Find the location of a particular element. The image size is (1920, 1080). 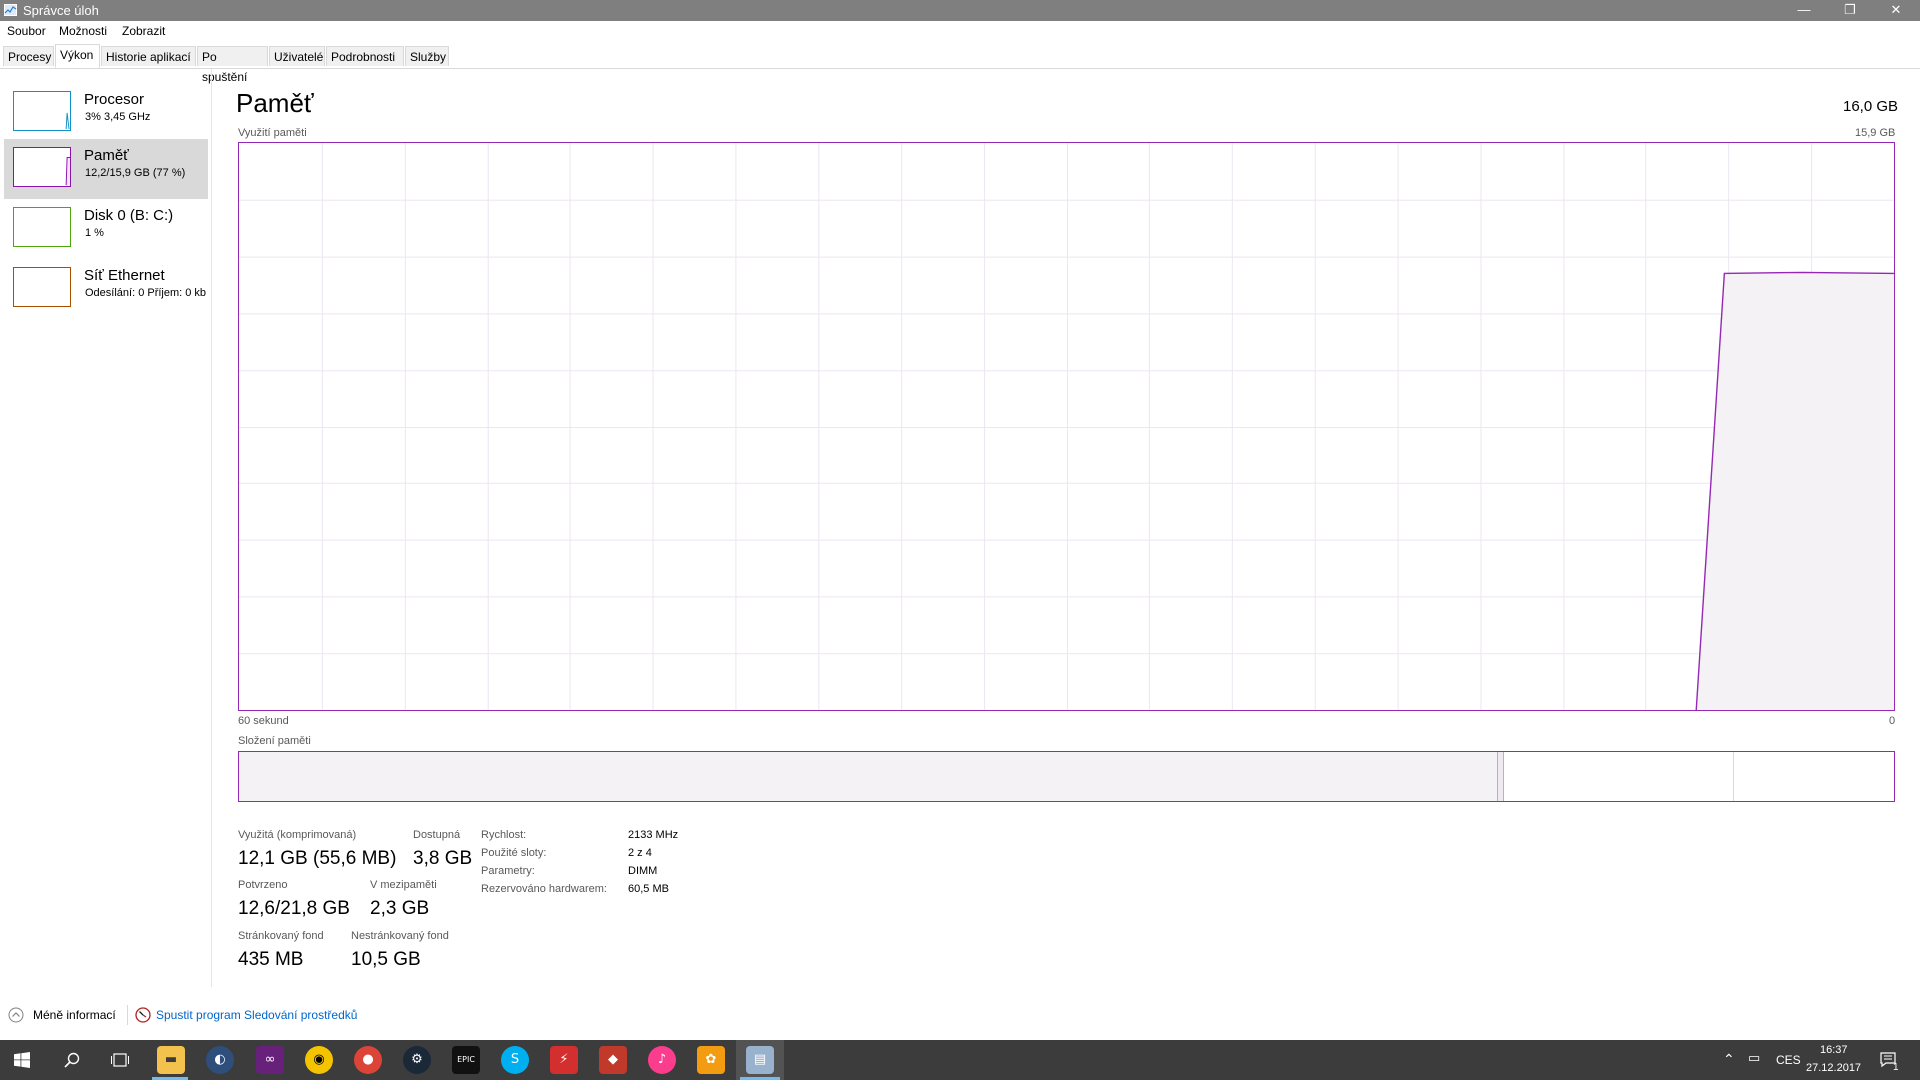

itunes-icon: ♪ is located at coordinates (662, 1060).